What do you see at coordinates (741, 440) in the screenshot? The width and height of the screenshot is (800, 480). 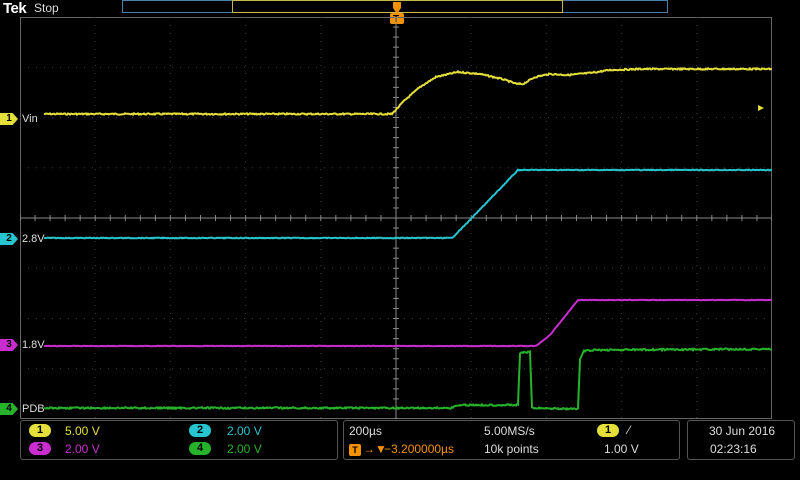 I see `datetime-panel: 30 Jun 2016 02:23:16` at bounding box center [741, 440].